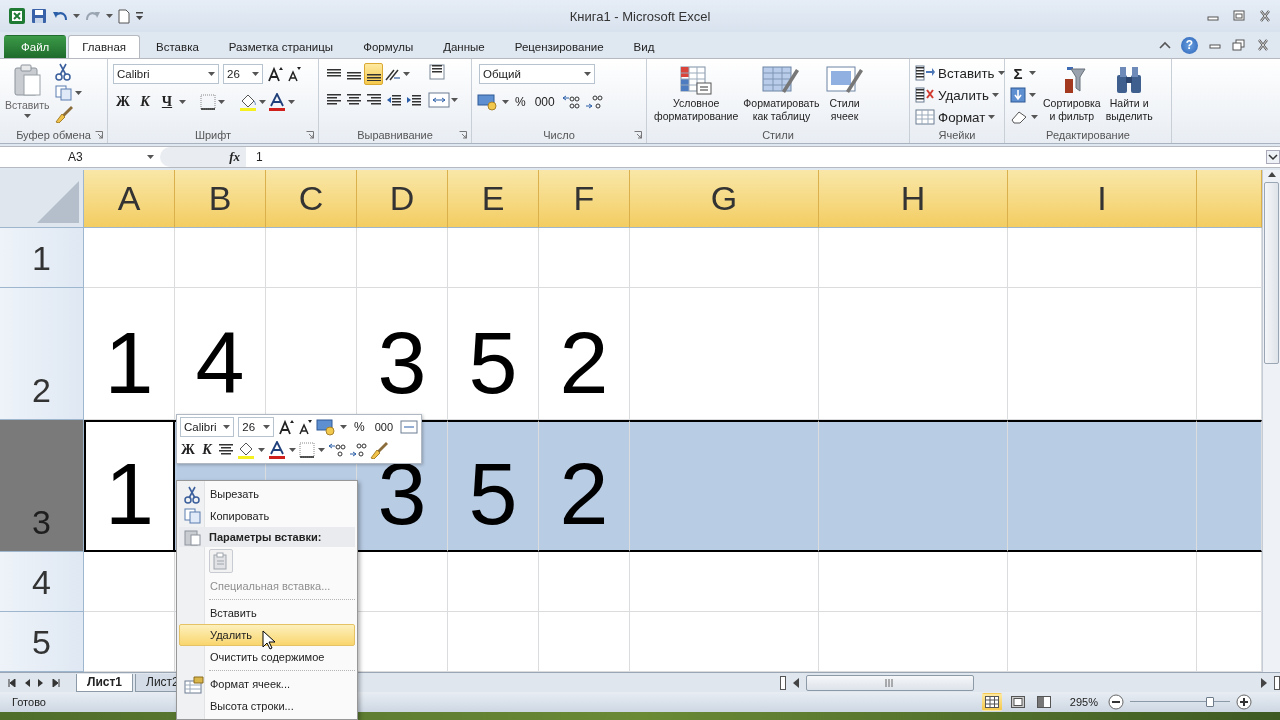  I want to click on column-header: F, so click(584, 199).